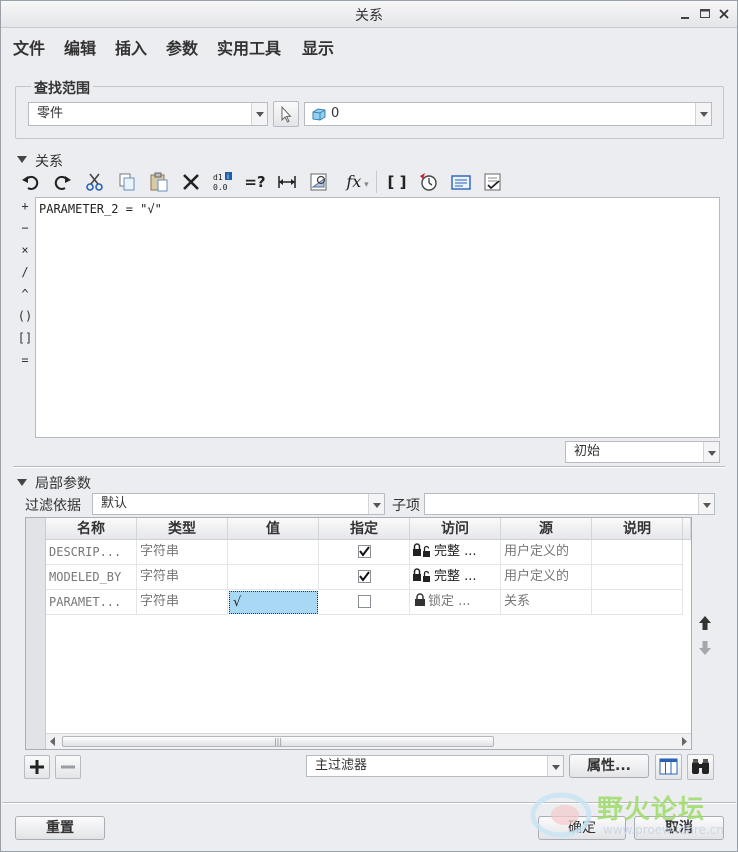 The height and width of the screenshot is (852, 738). What do you see at coordinates (223, 182) in the screenshot?
I see `sort-icon: d1 0.0 i` at bounding box center [223, 182].